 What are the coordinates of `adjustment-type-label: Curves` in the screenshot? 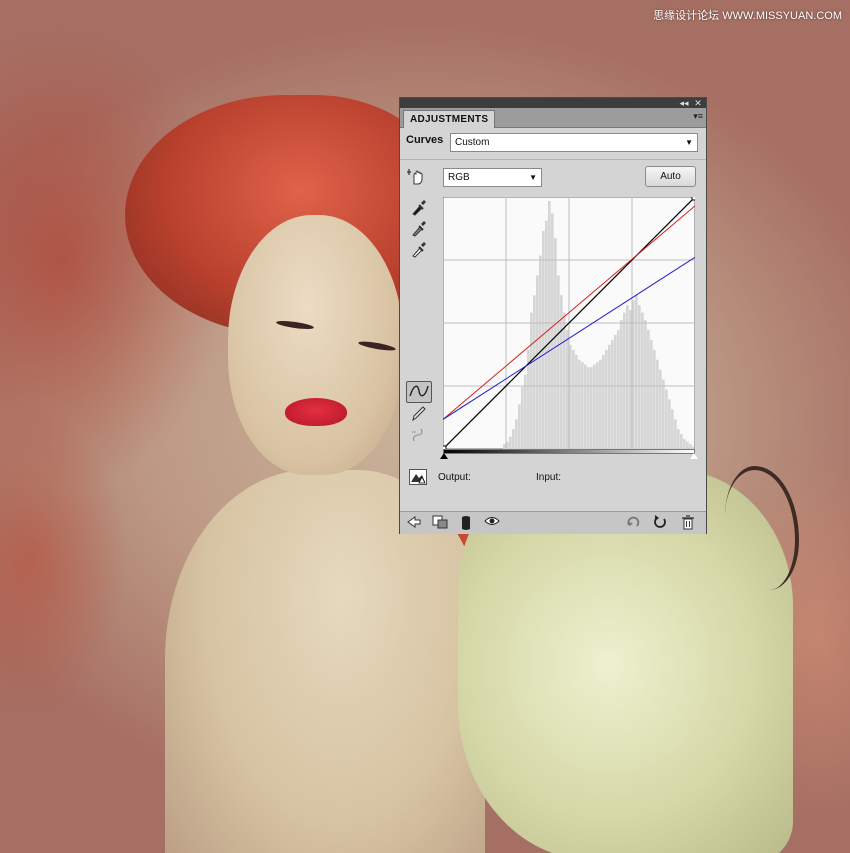 It's located at (425, 140).